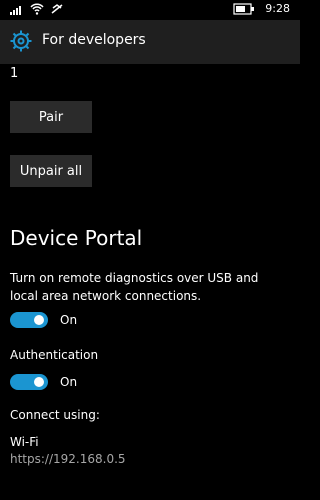  Describe the element at coordinates (244, 8) in the screenshot. I see `battery-icon` at that location.